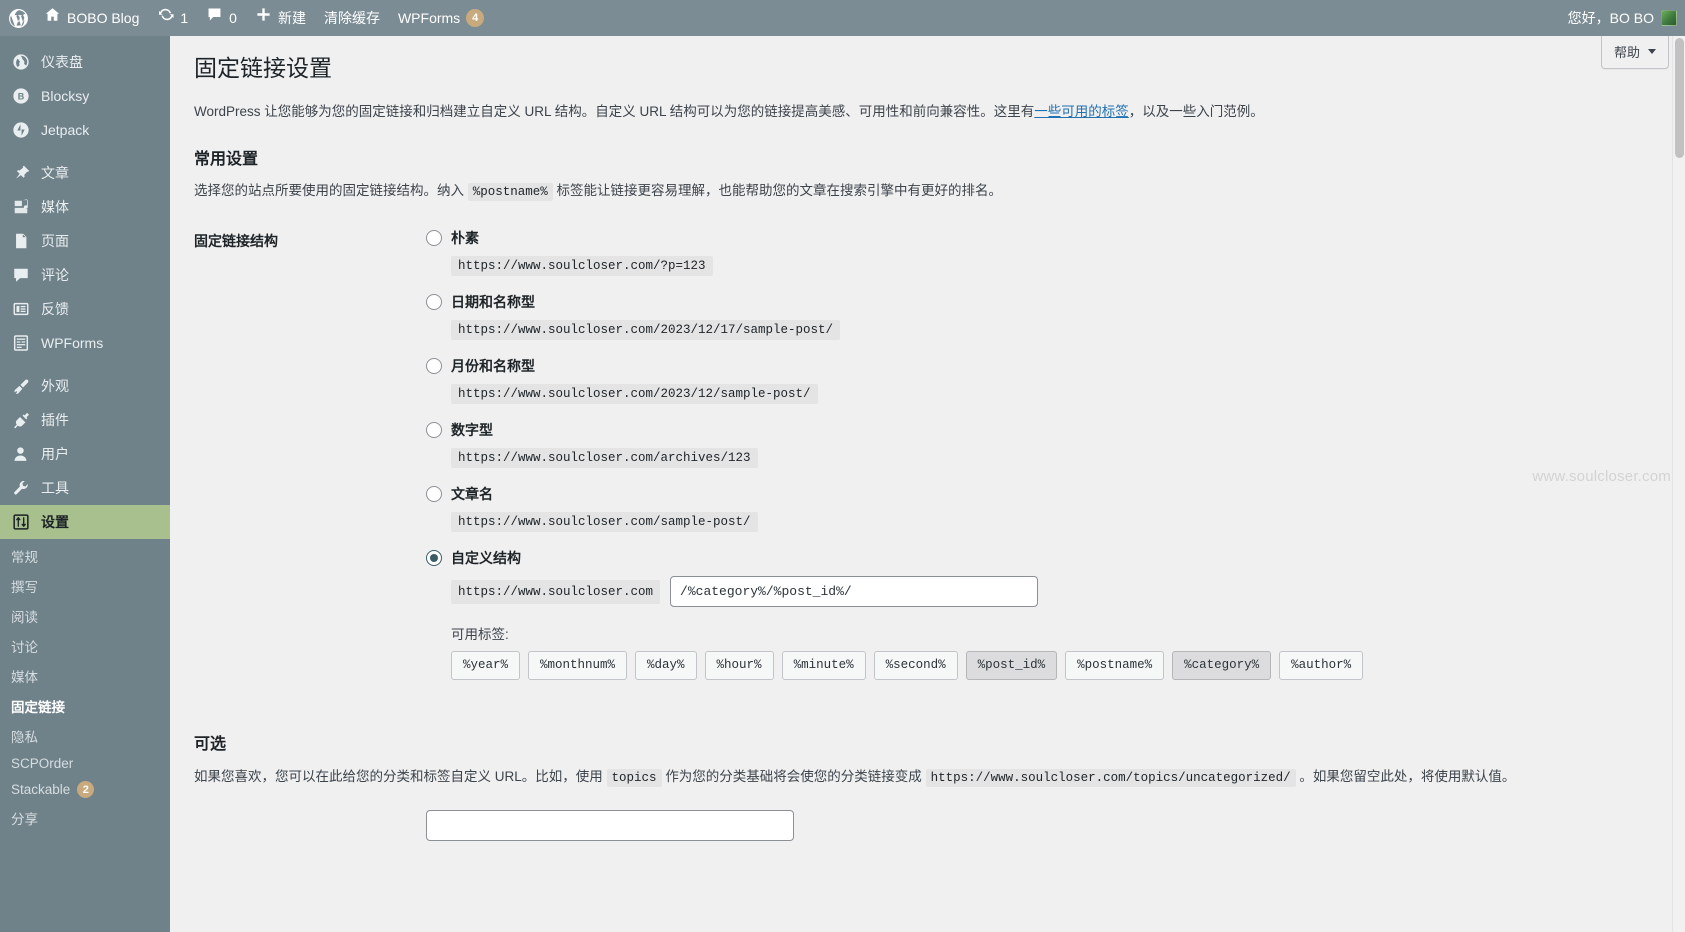 This screenshot has height=932, width=1685. I want to click on clear-cache-button: 清除缓存, so click(352, 18).